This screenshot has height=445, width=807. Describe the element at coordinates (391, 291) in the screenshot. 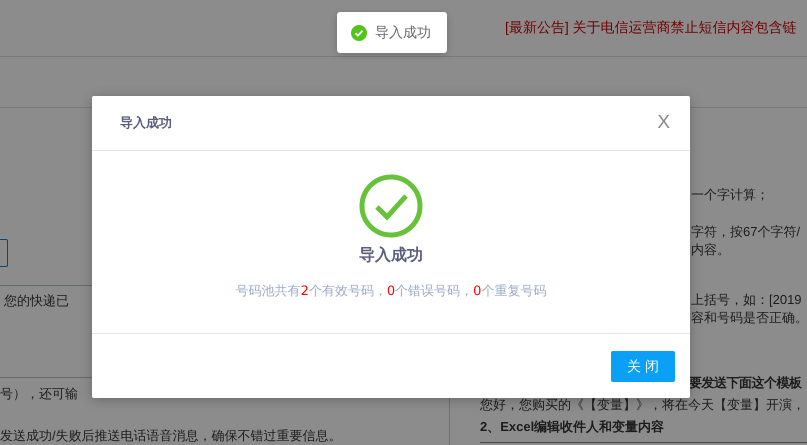

I see `result-message: 号码池共有2个有效号码，0个错误号码，0个重复号码` at that location.